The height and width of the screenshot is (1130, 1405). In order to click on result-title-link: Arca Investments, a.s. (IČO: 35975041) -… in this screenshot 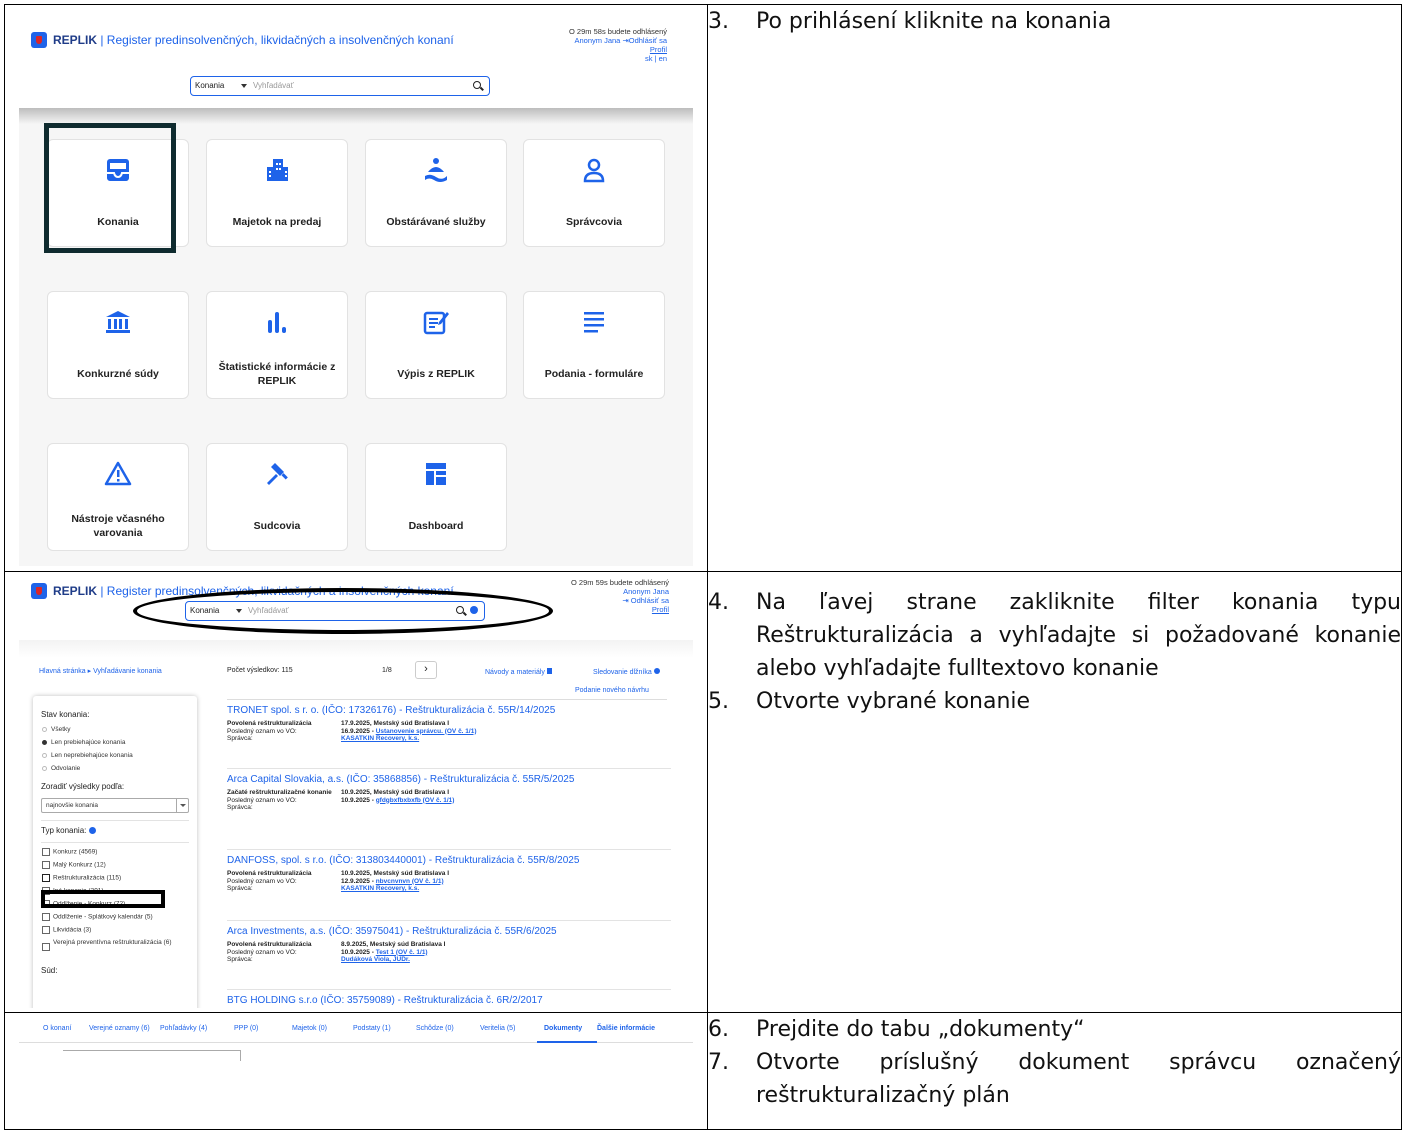, I will do `click(392, 931)`.